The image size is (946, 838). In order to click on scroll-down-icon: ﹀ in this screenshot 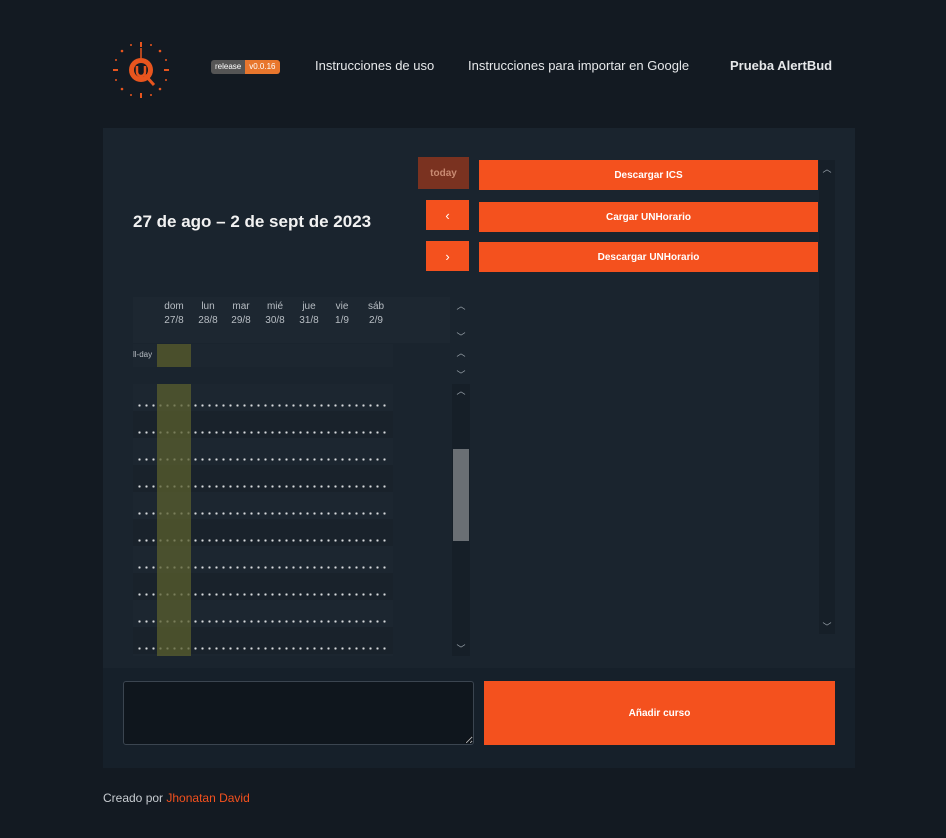, I will do `click(827, 627)`.